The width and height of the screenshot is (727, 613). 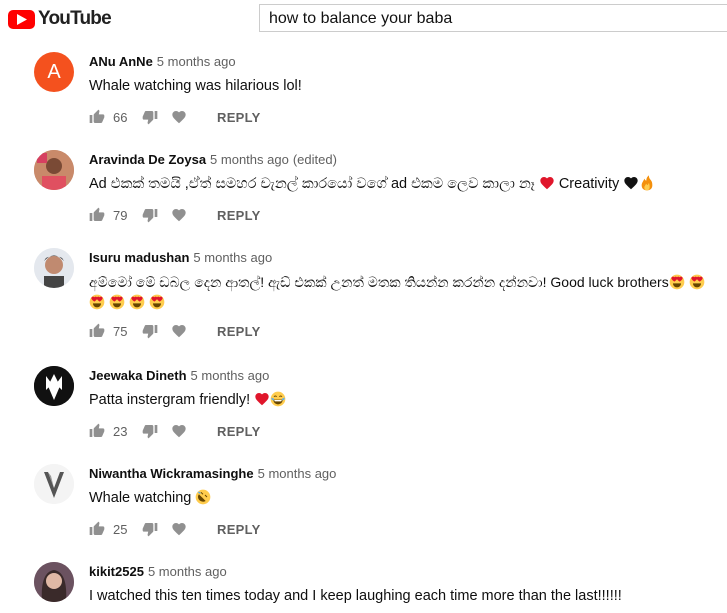 I want to click on fire-emoji, so click(x=647, y=183).